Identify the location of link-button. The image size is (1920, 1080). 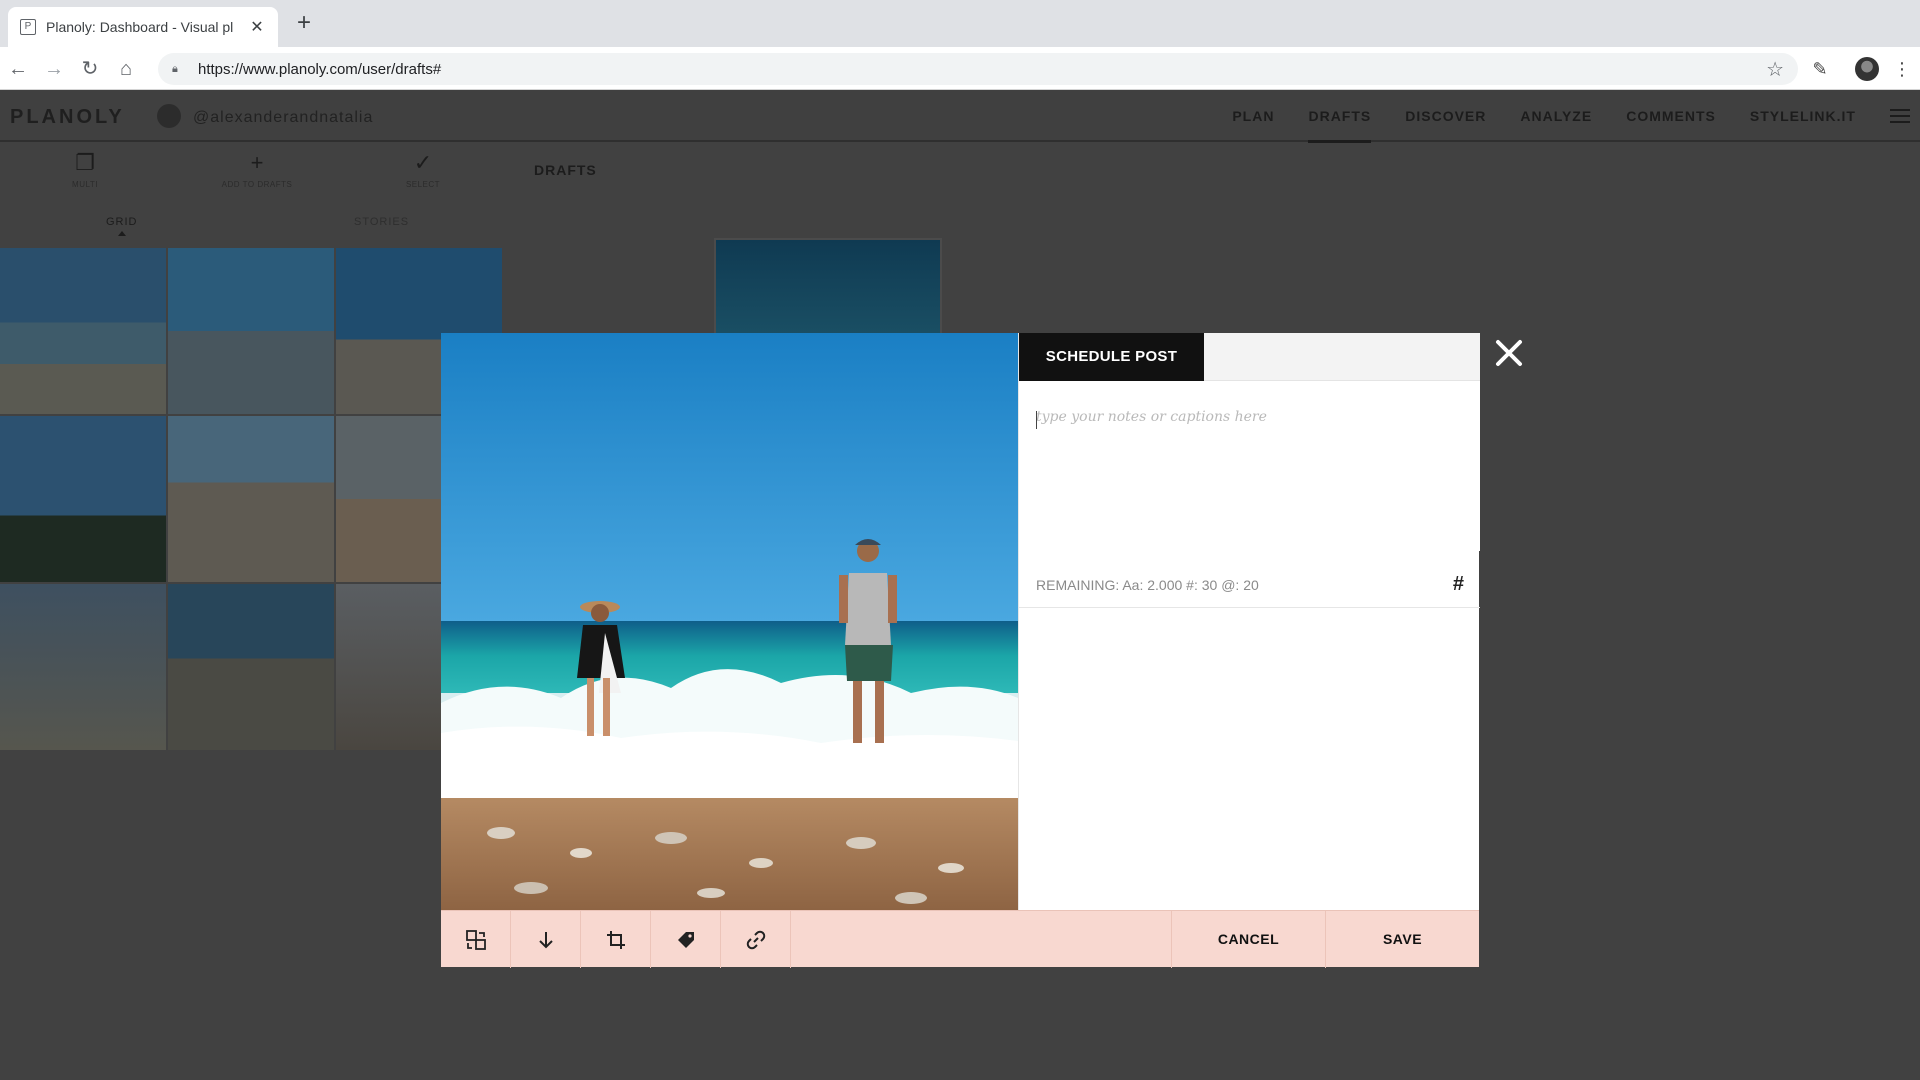
(756, 939).